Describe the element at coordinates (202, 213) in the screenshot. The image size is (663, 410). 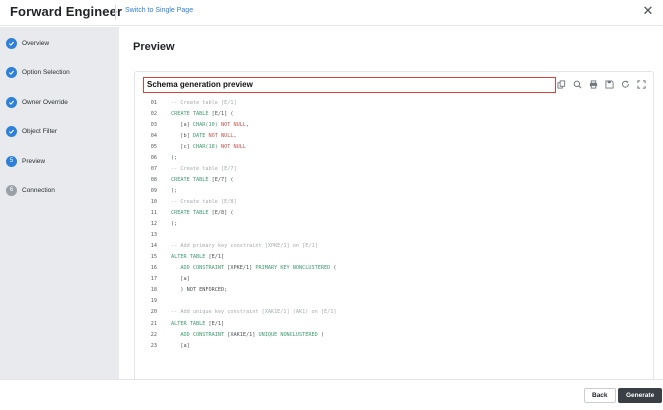
I see `code-text: CREATE TABLE [E/8] (` at that location.